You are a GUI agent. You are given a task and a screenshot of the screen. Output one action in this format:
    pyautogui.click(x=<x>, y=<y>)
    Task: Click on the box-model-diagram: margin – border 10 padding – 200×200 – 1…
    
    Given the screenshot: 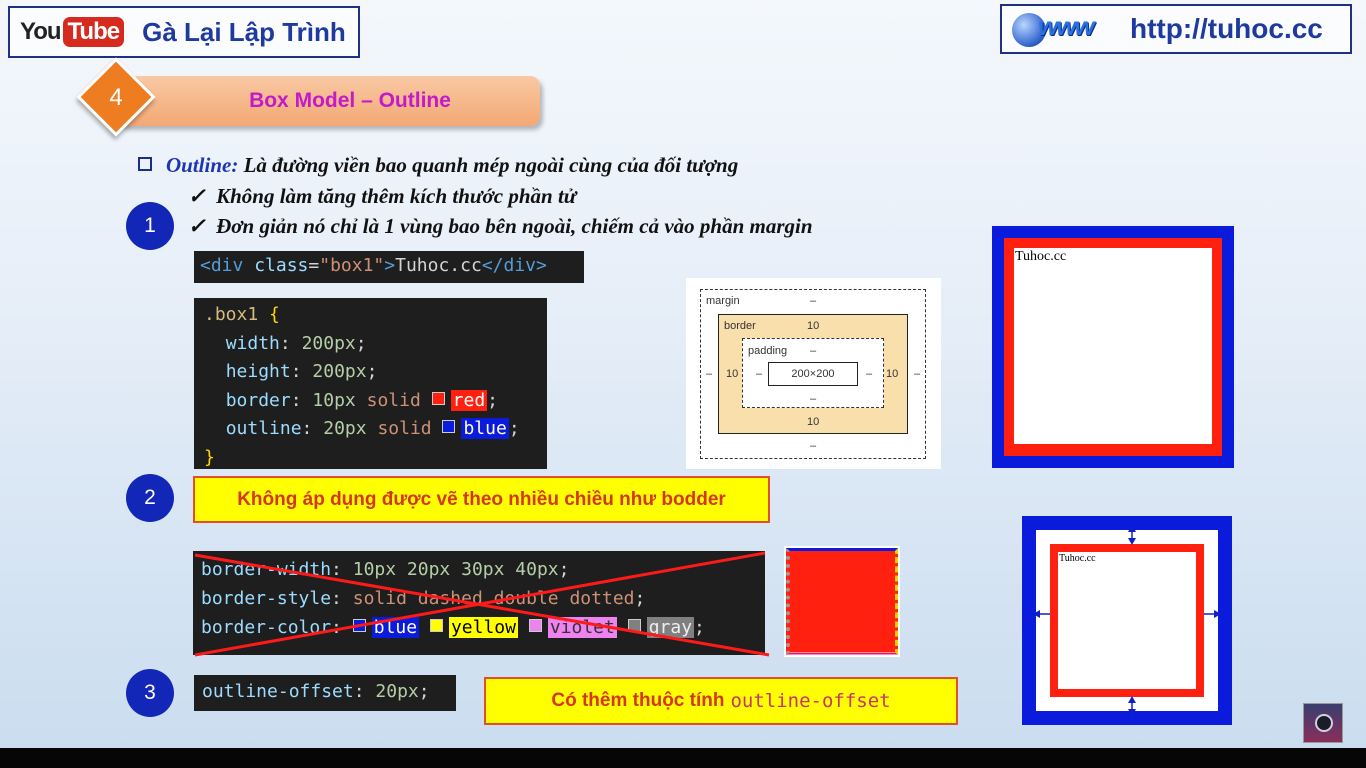 What is the action you would take?
    pyautogui.click(x=813, y=373)
    